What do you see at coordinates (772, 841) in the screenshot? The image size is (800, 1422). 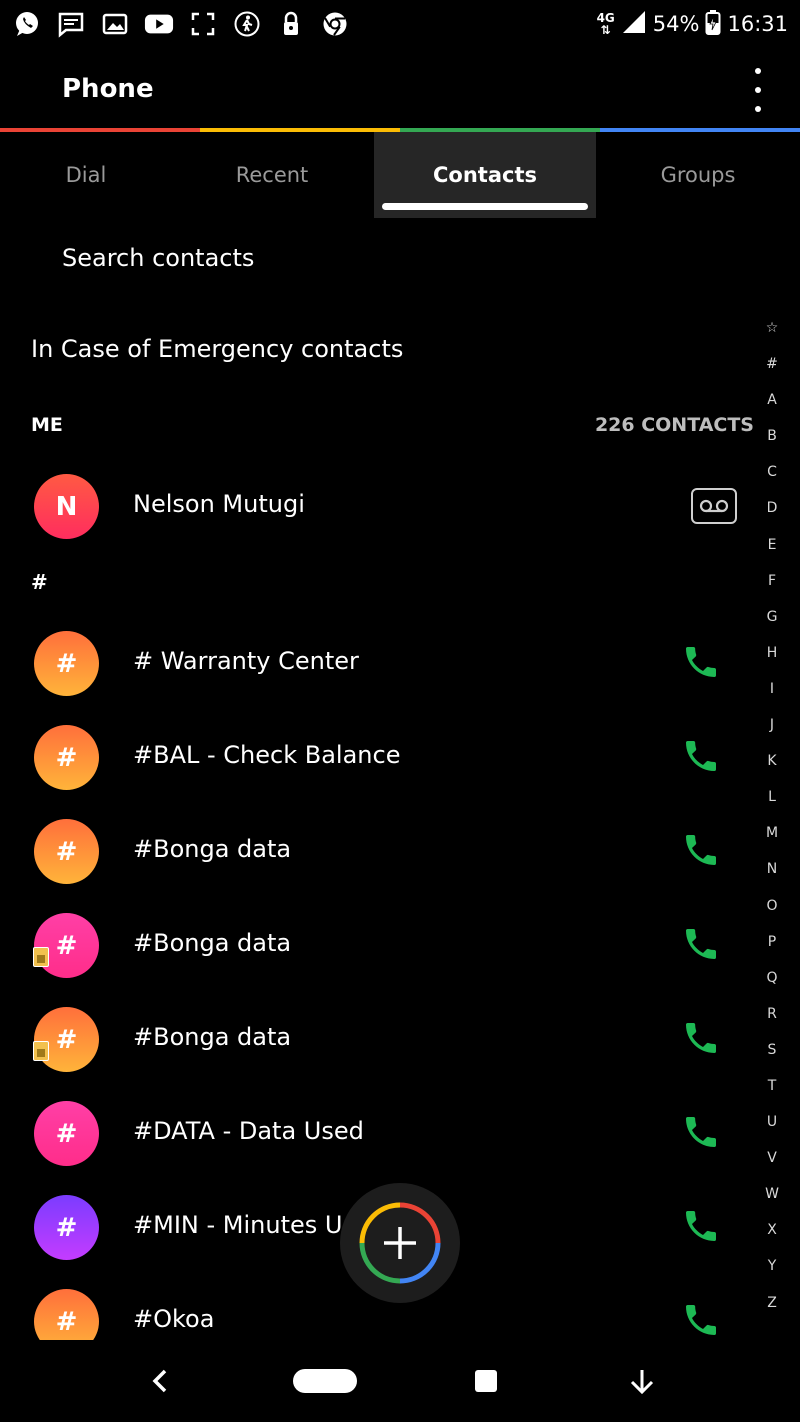 I see `index-letter: M` at bounding box center [772, 841].